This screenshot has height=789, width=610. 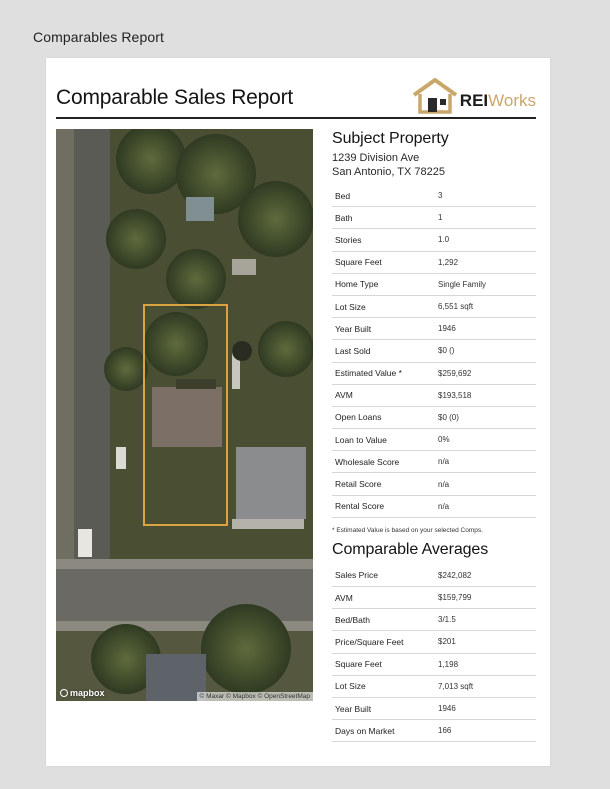 I want to click on row-label: Days on Market, so click(x=383, y=731).